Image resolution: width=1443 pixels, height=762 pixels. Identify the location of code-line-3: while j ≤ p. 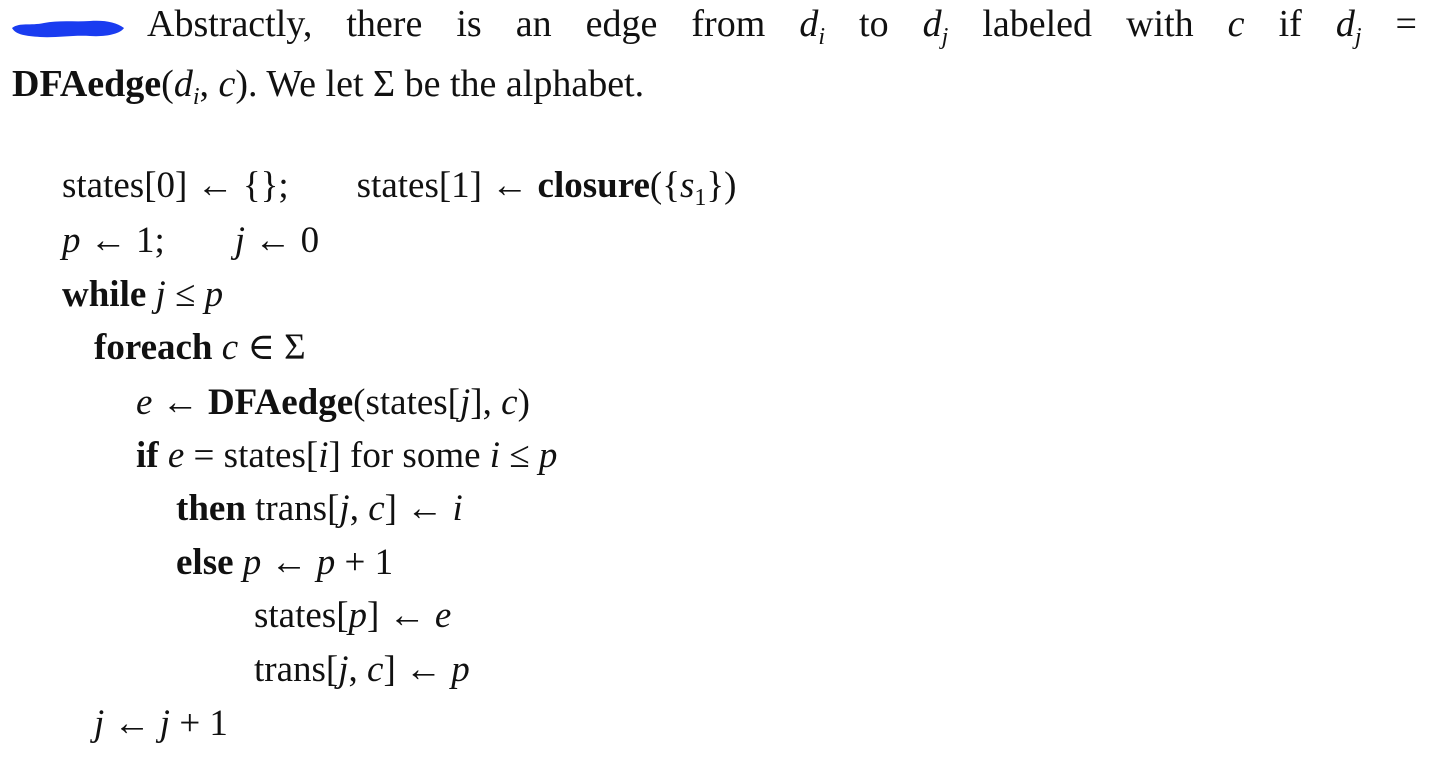
(142, 295).